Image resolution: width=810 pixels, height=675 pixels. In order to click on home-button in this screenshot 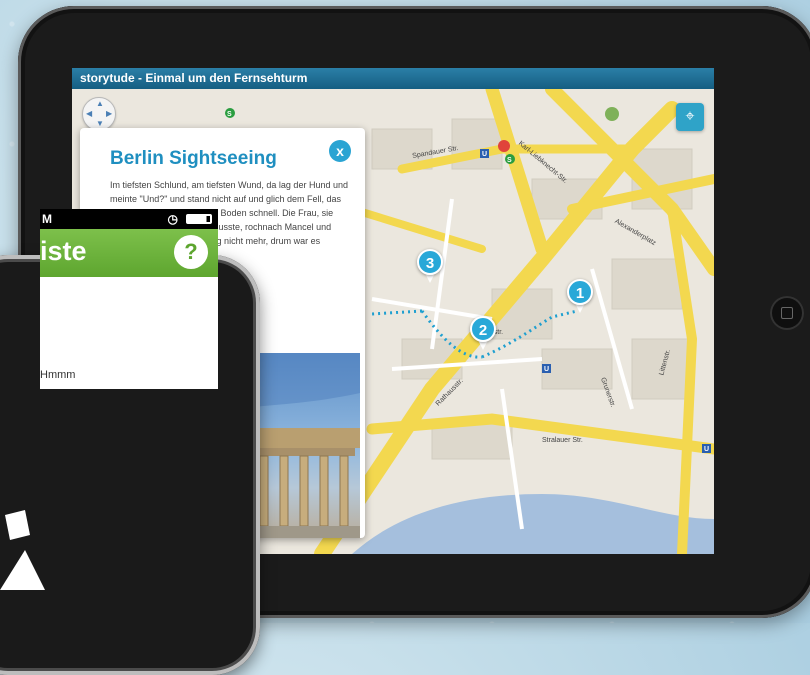, I will do `click(787, 313)`.